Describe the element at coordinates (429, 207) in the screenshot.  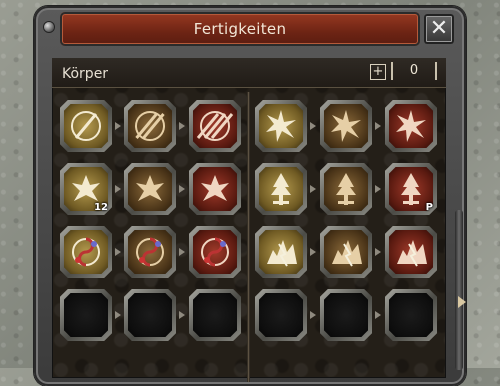
I see `skill-level-badge: P` at that location.